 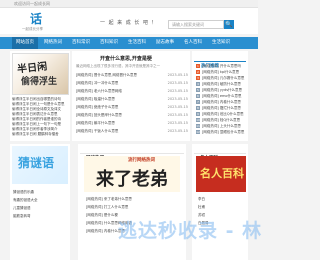 I want to click on nav-item-common-sense: 百科常识, so click(x=81, y=43).